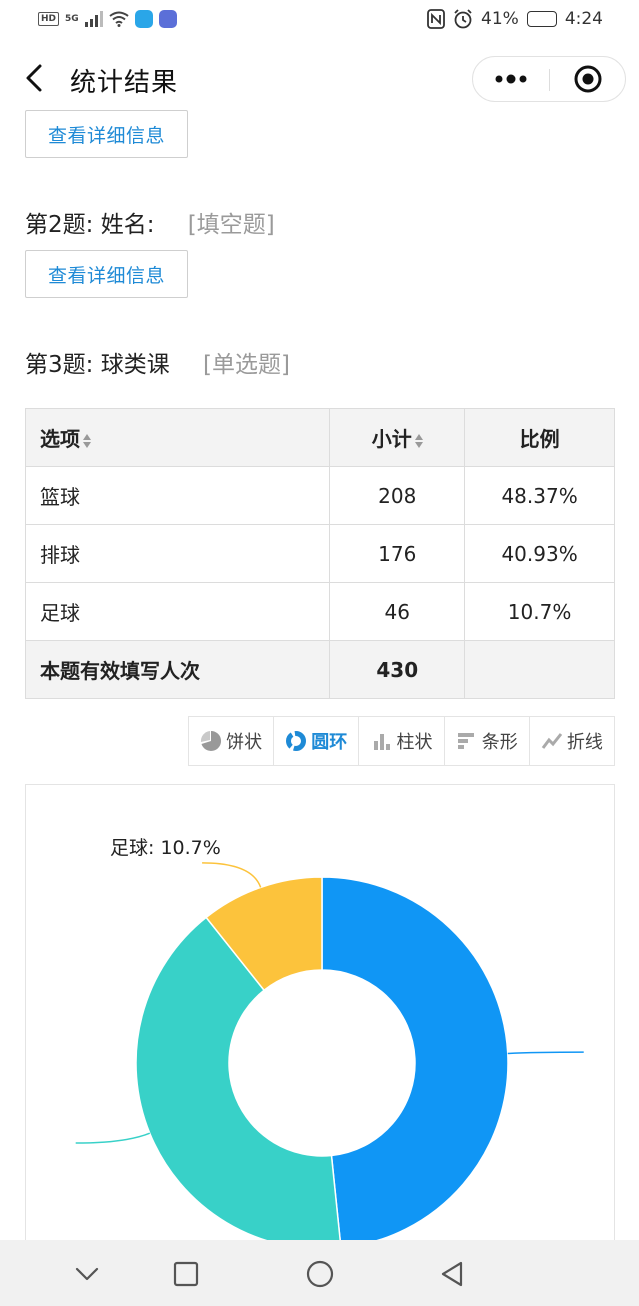 This screenshot has width=639, height=1306. I want to click on education-app-icon, so click(167, 19).